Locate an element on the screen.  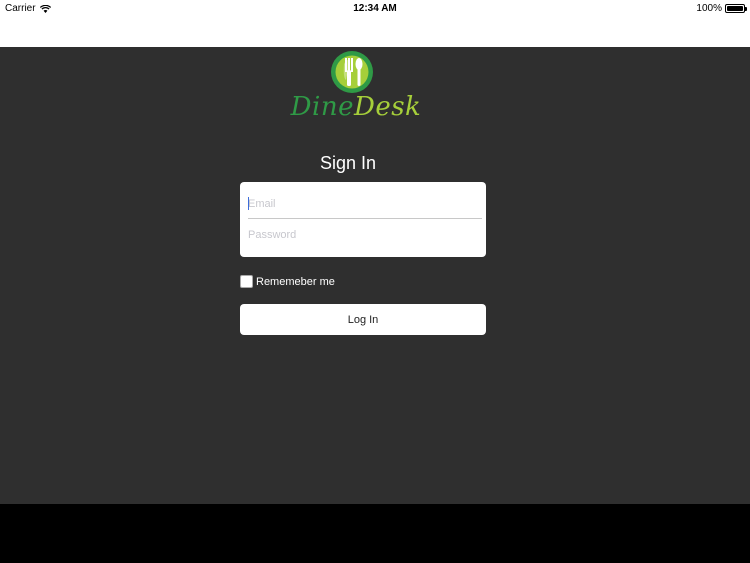
email-field is located at coordinates (365, 204).